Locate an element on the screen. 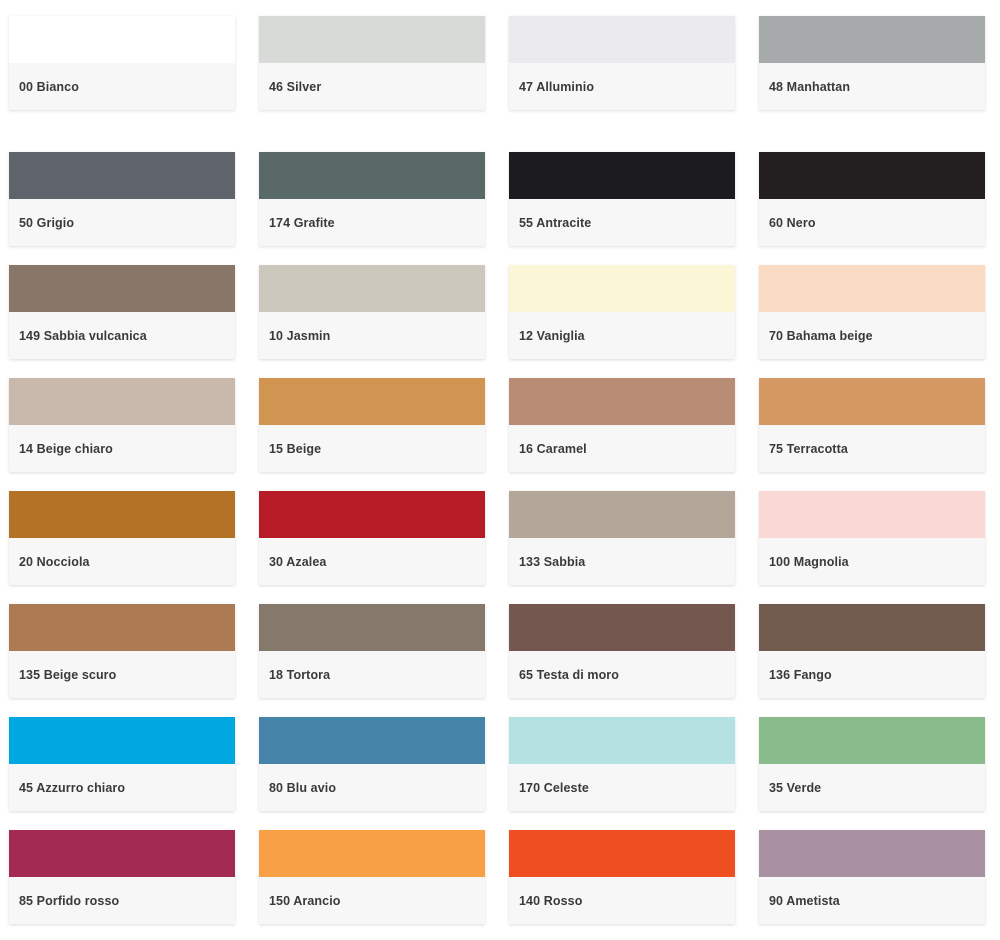 The width and height of the screenshot is (1000, 940). color-label: 75 Terracotta is located at coordinates (808, 448).